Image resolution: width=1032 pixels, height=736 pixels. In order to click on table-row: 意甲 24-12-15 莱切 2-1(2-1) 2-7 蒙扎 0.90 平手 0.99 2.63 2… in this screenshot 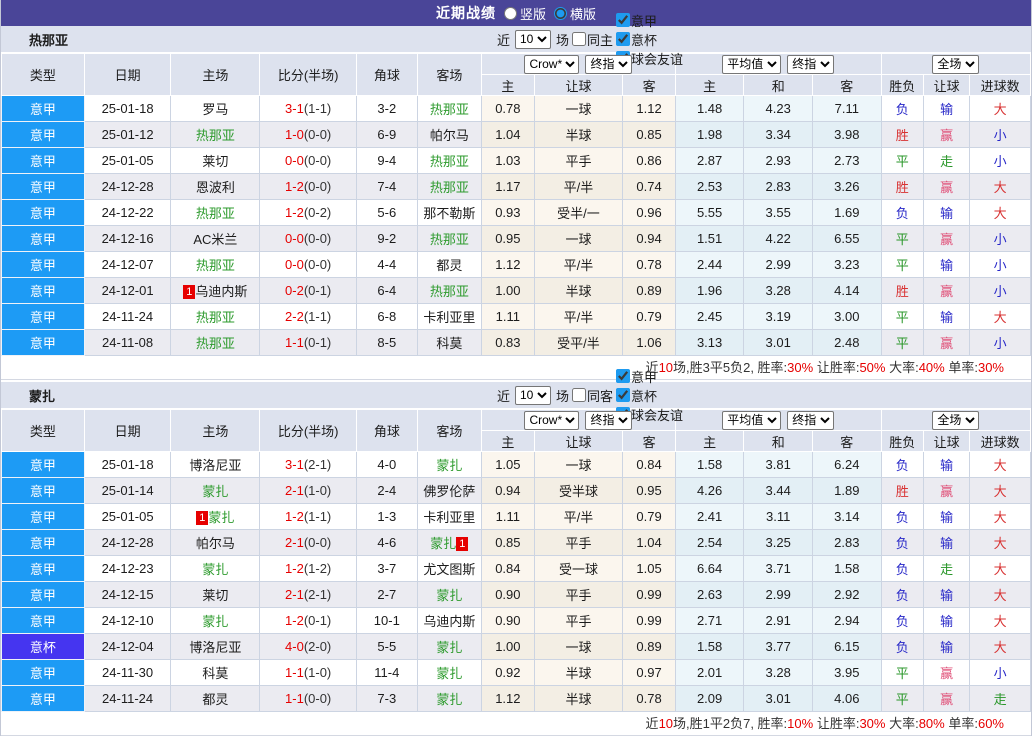, I will do `click(516, 594)`.